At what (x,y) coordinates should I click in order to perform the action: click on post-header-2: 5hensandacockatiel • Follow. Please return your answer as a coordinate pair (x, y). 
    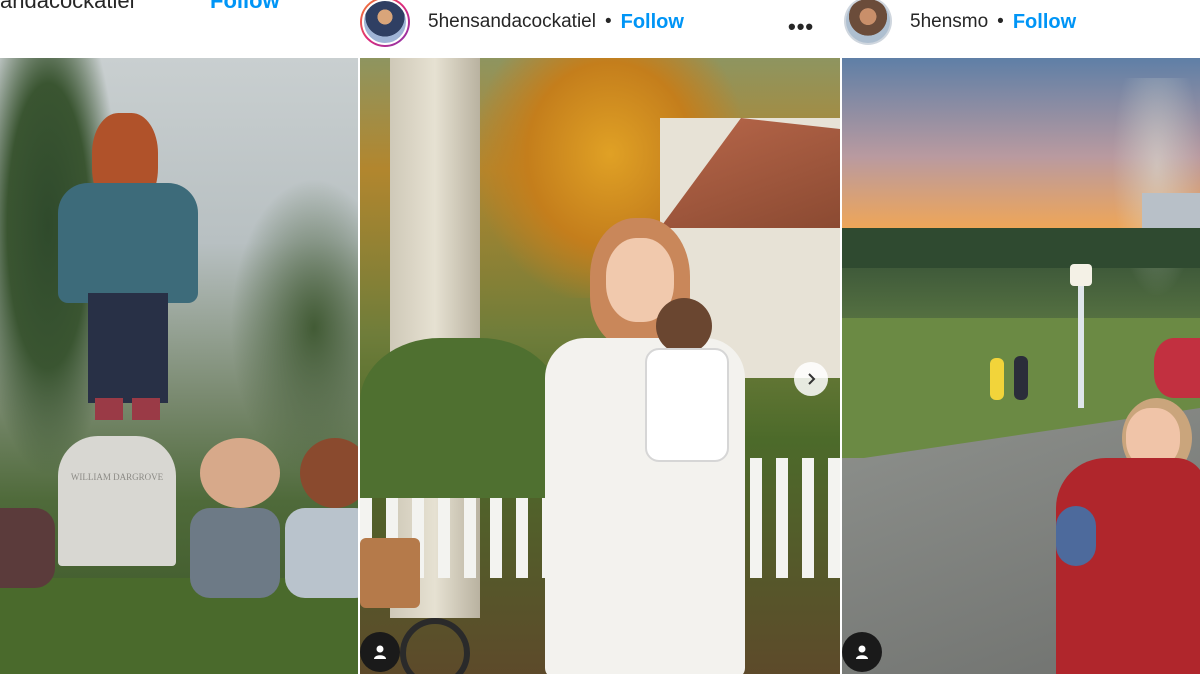
    Looking at the image, I should click on (522, 29).